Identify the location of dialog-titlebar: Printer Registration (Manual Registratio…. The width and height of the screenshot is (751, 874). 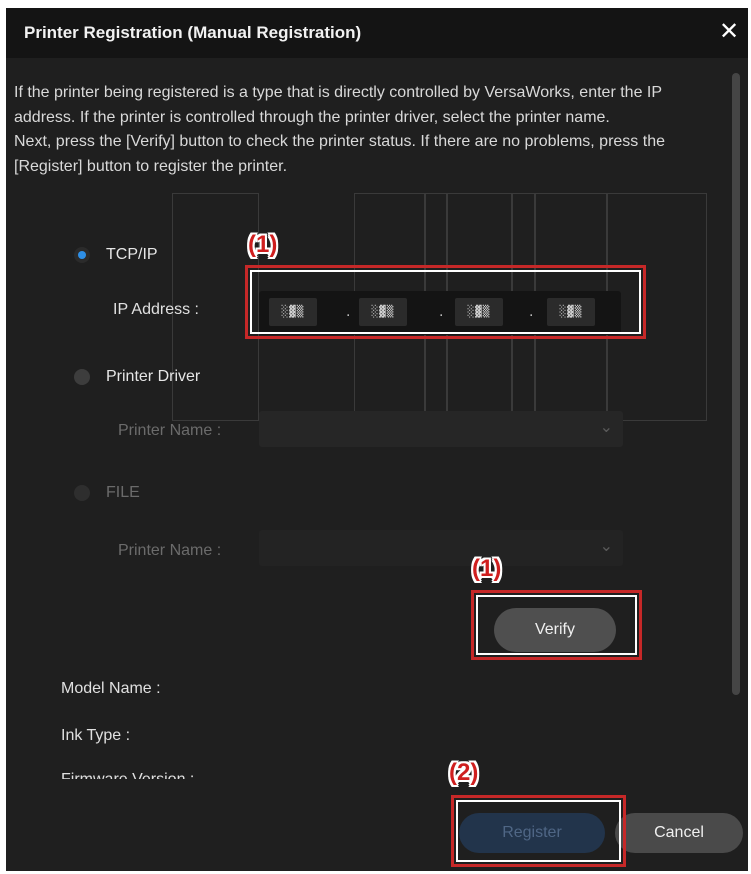
(377, 33).